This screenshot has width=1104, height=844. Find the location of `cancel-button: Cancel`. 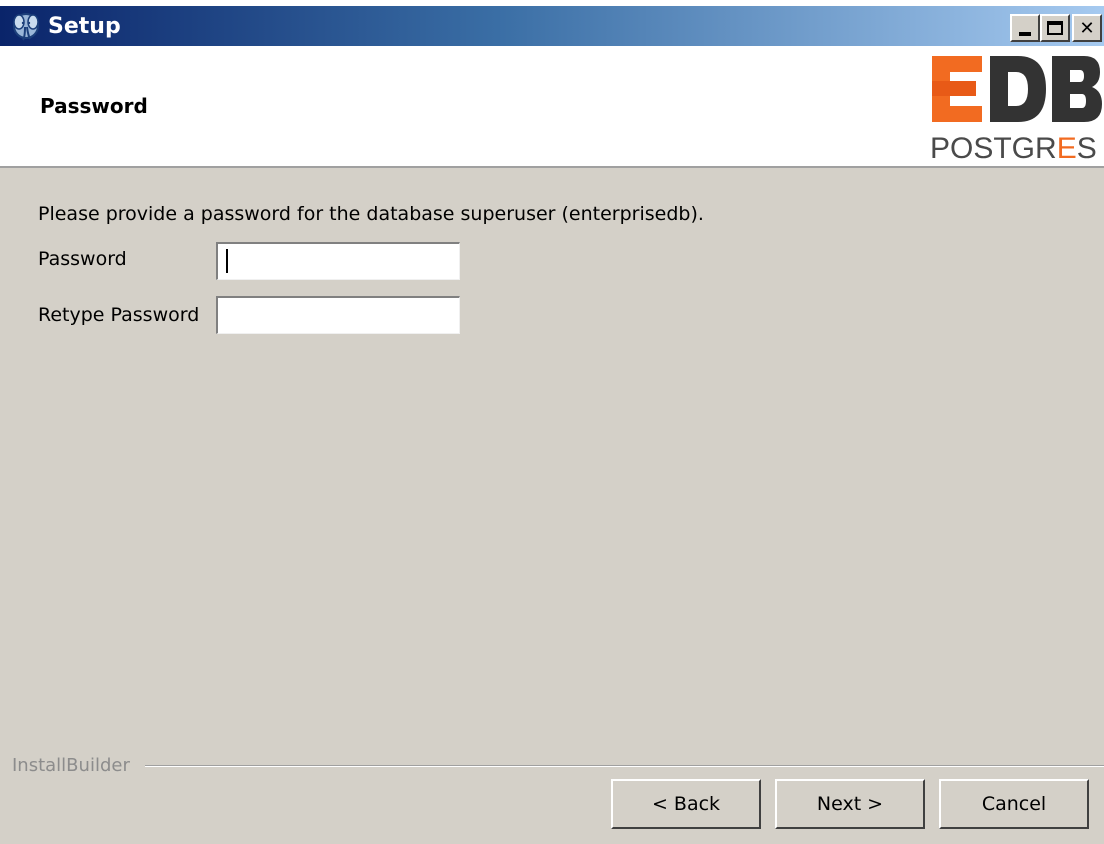

cancel-button: Cancel is located at coordinates (1014, 804).